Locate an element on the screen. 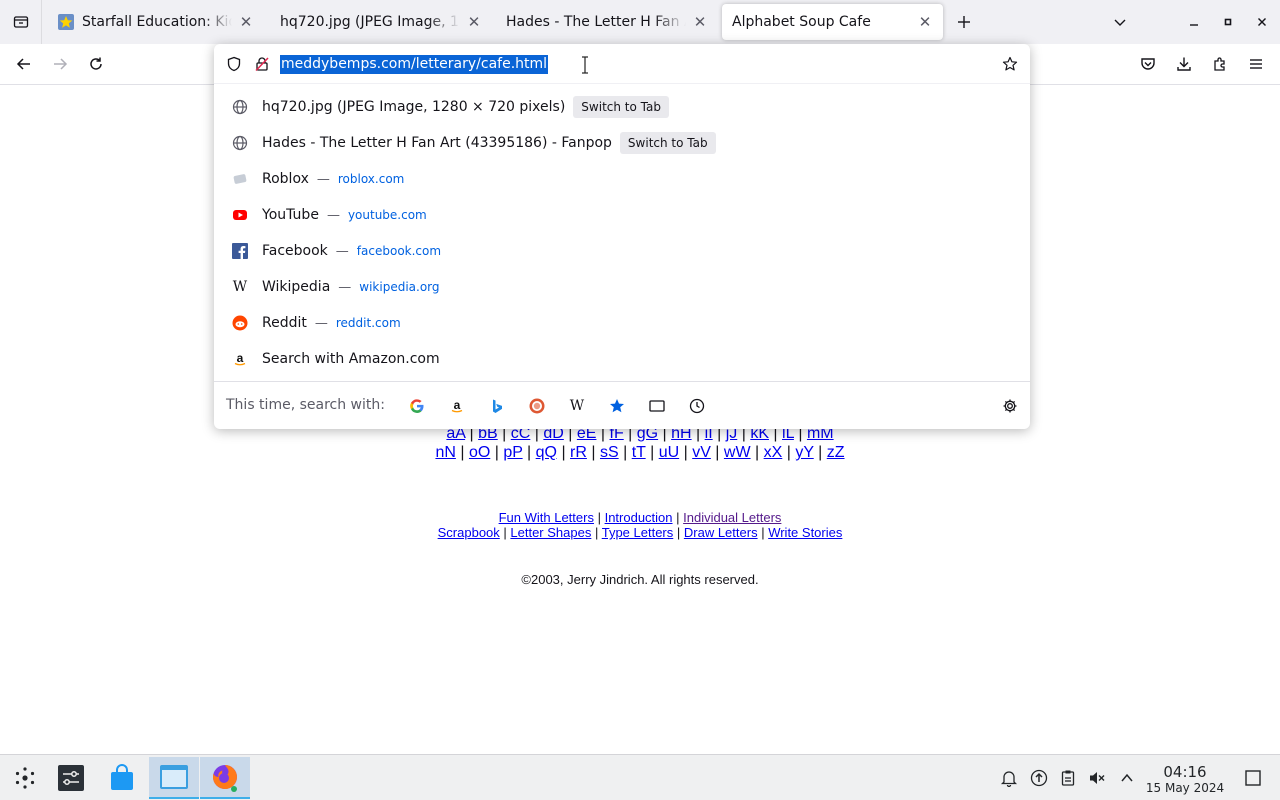 Image resolution: width=1280 pixels, height=800 pixels. result-url: facebook.com is located at coordinates (399, 251).